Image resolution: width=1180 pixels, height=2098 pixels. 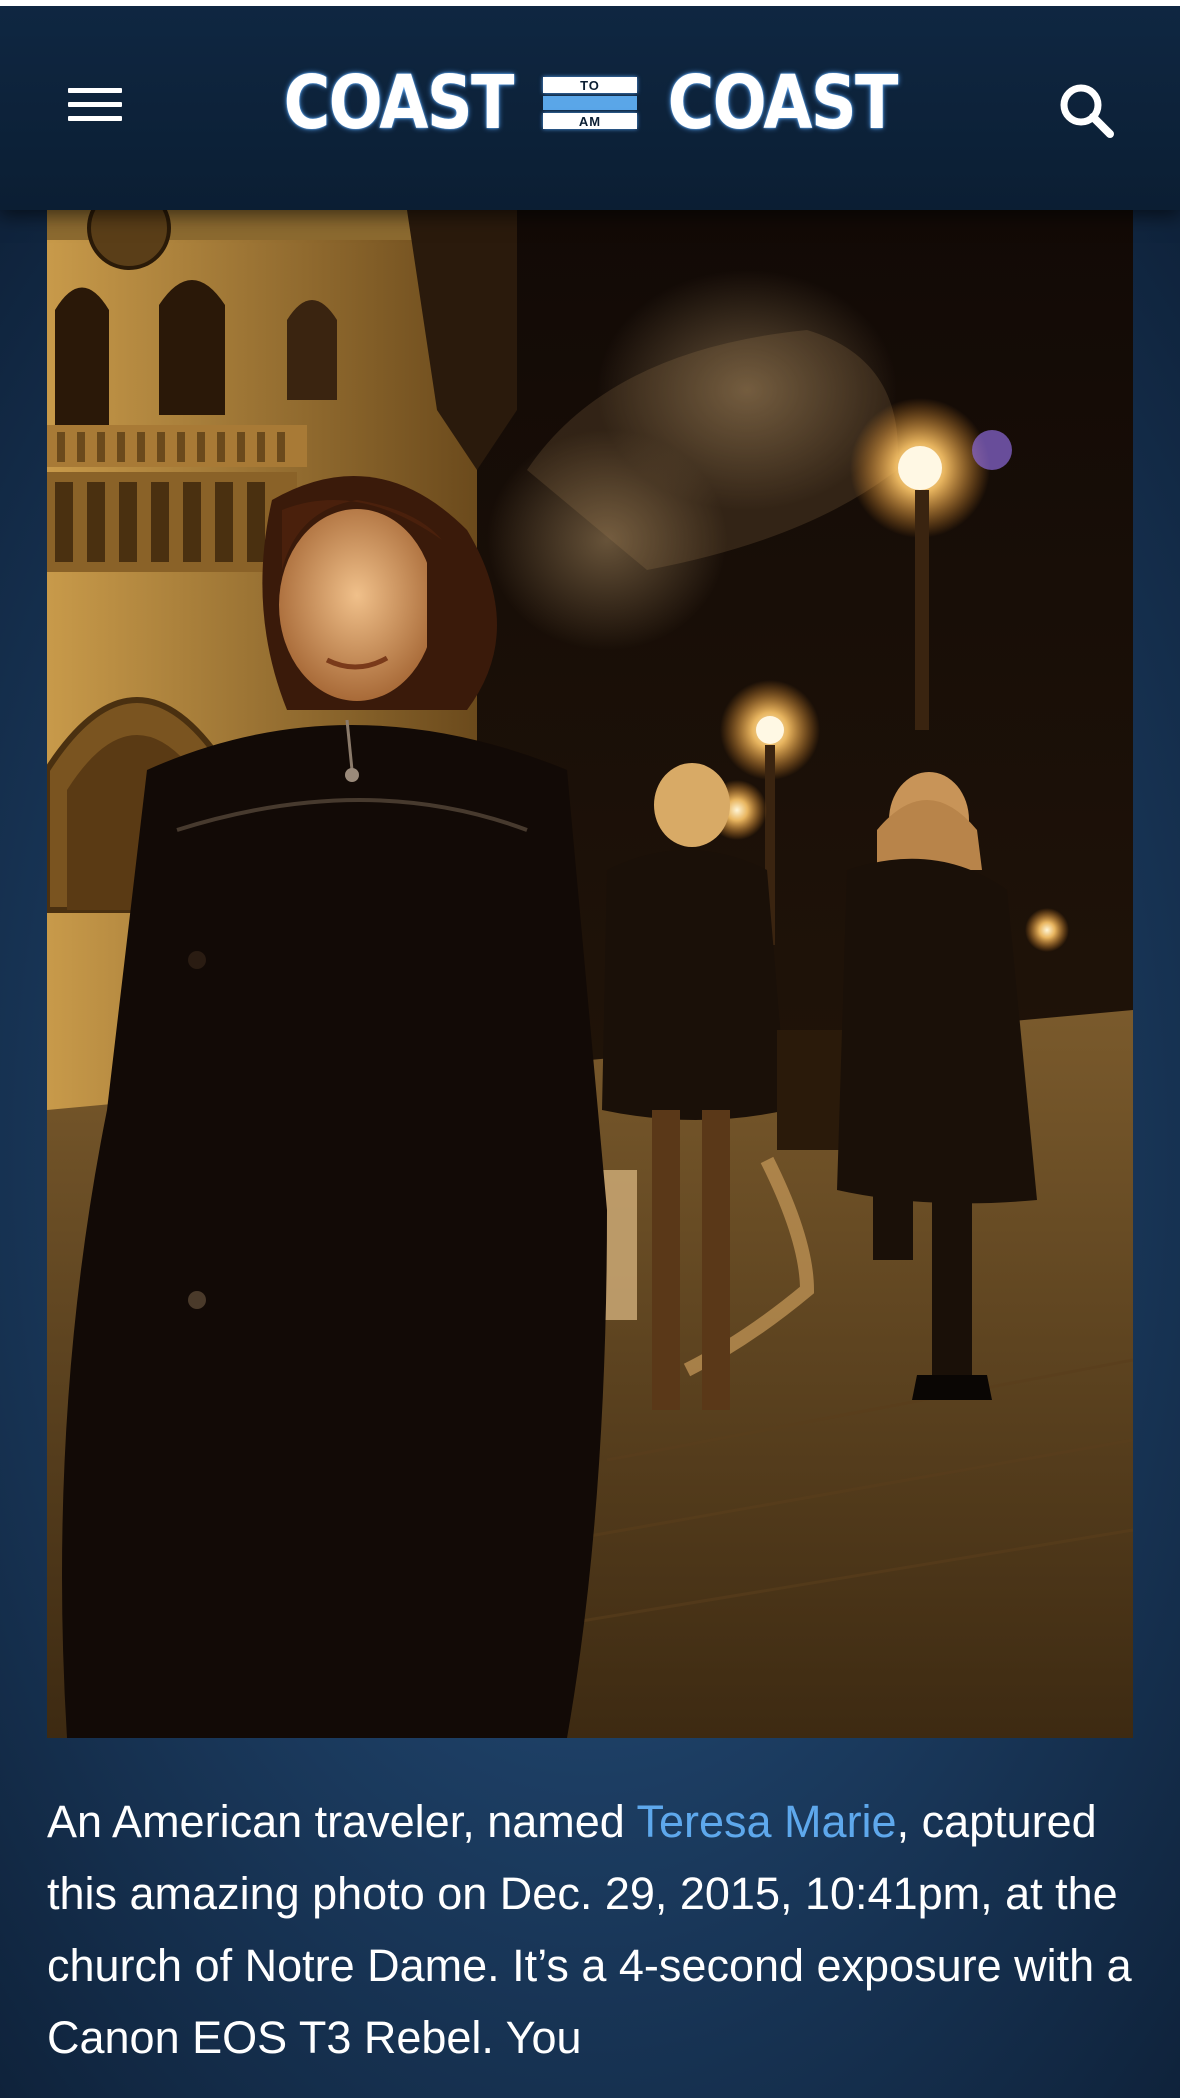 I want to click on author-link: Teresa Marie, so click(x=766, y=1821).